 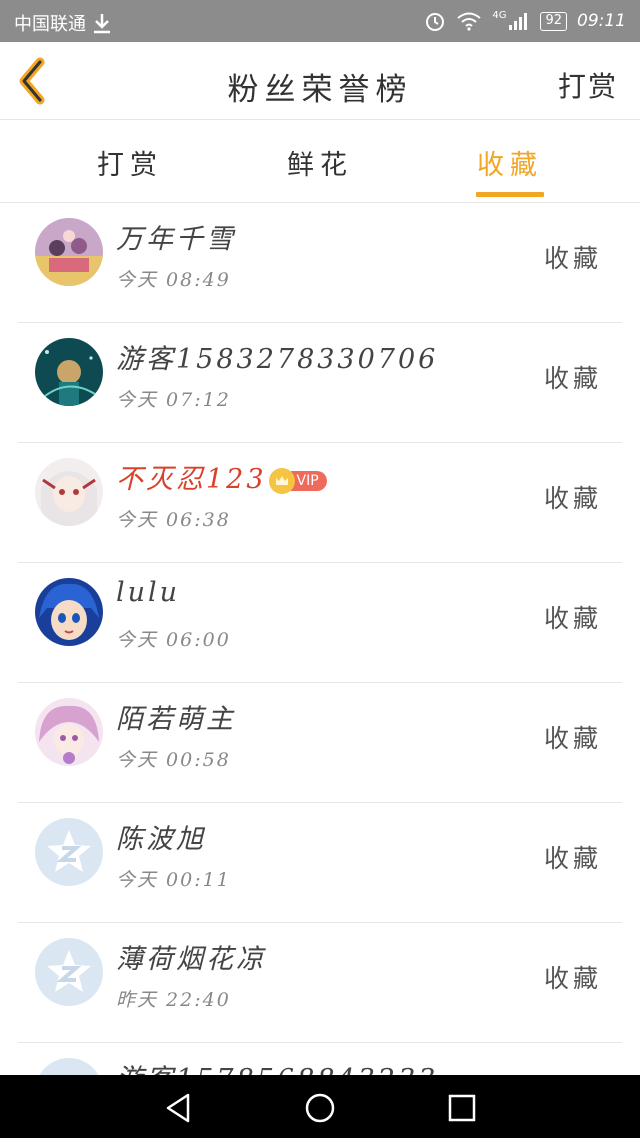 What do you see at coordinates (435, 22) in the screenshot?
I see `alarm-icon` at bounding box center [435, 22].